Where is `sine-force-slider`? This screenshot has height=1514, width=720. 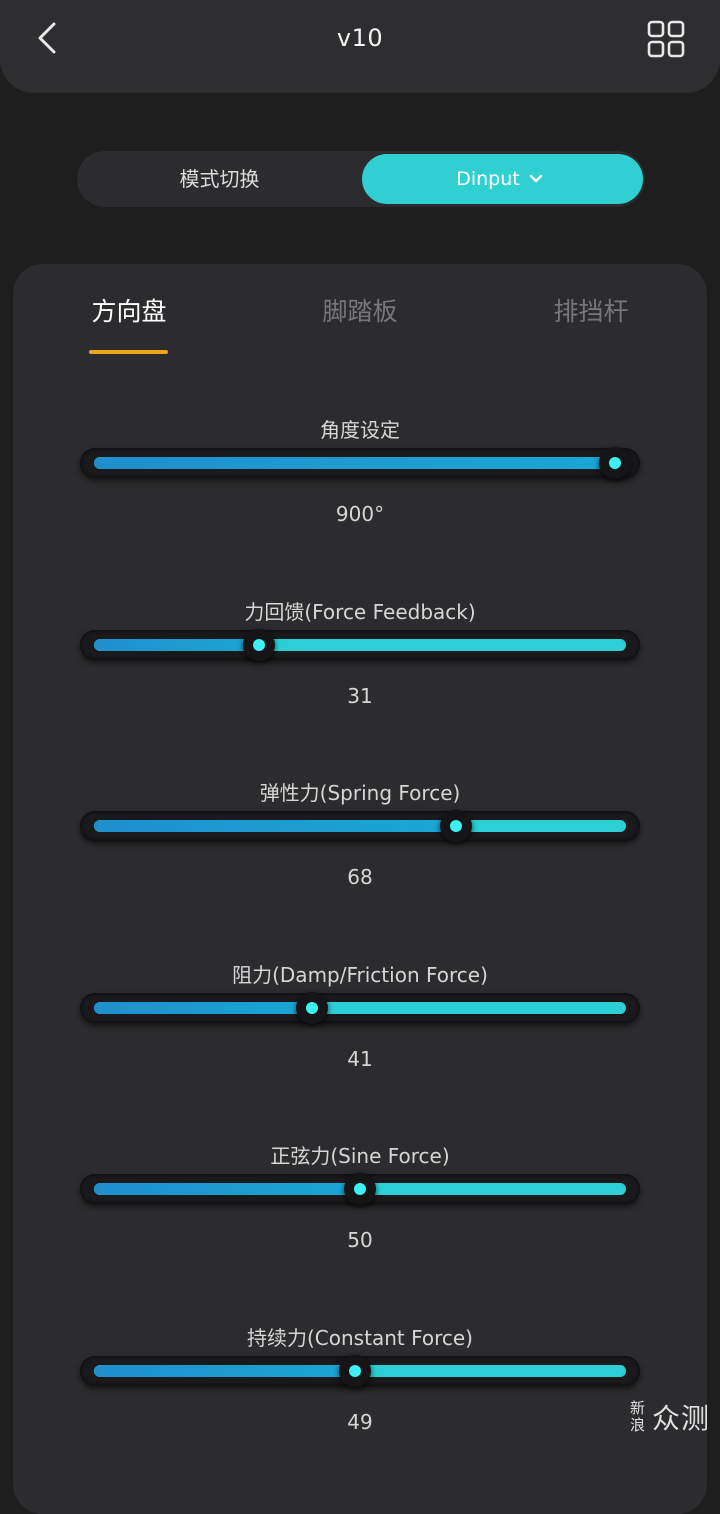
sine-force-slider is located at coordinates (360, 1189).